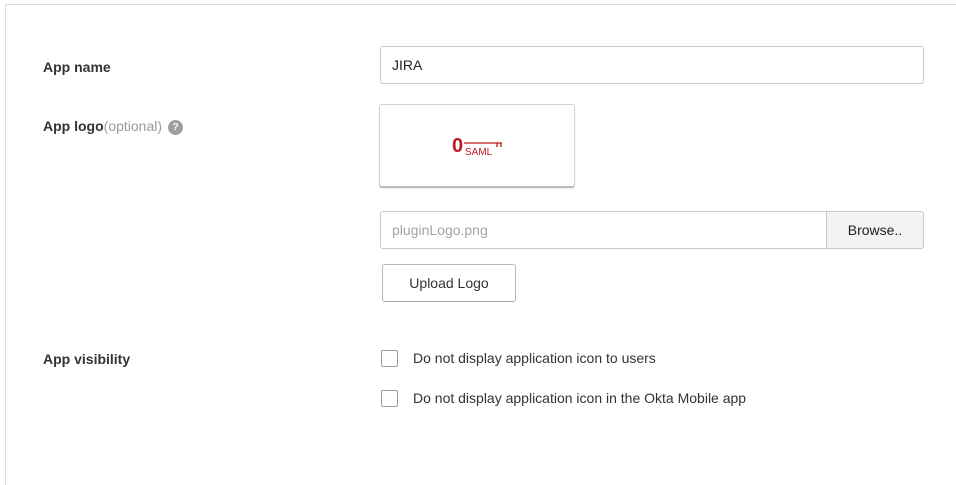  I want to click on browse-button: Browse.., so click(874, 230).